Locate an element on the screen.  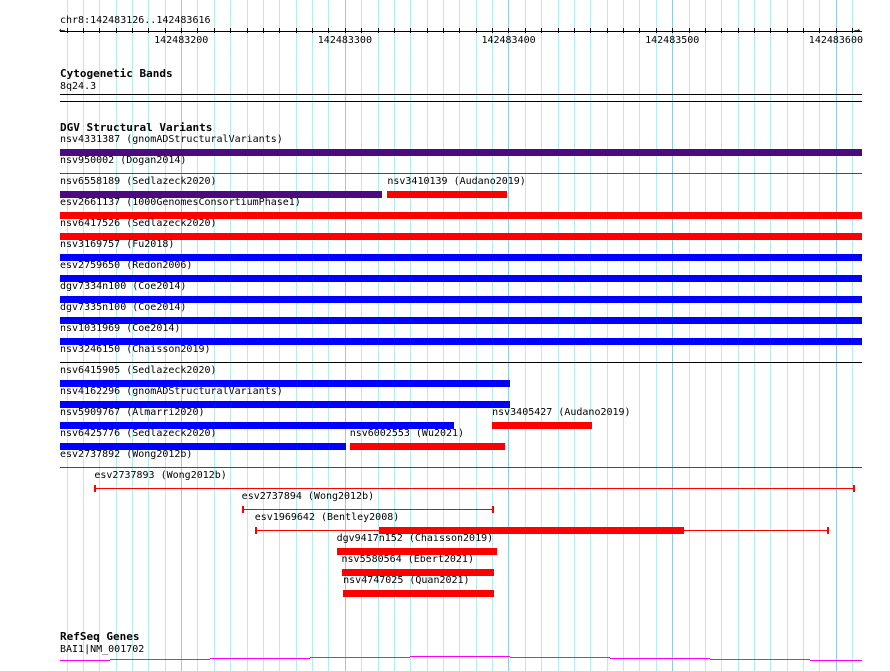
dgv-track-title: DGV Structural Variants is located at coordinates (136, 127).